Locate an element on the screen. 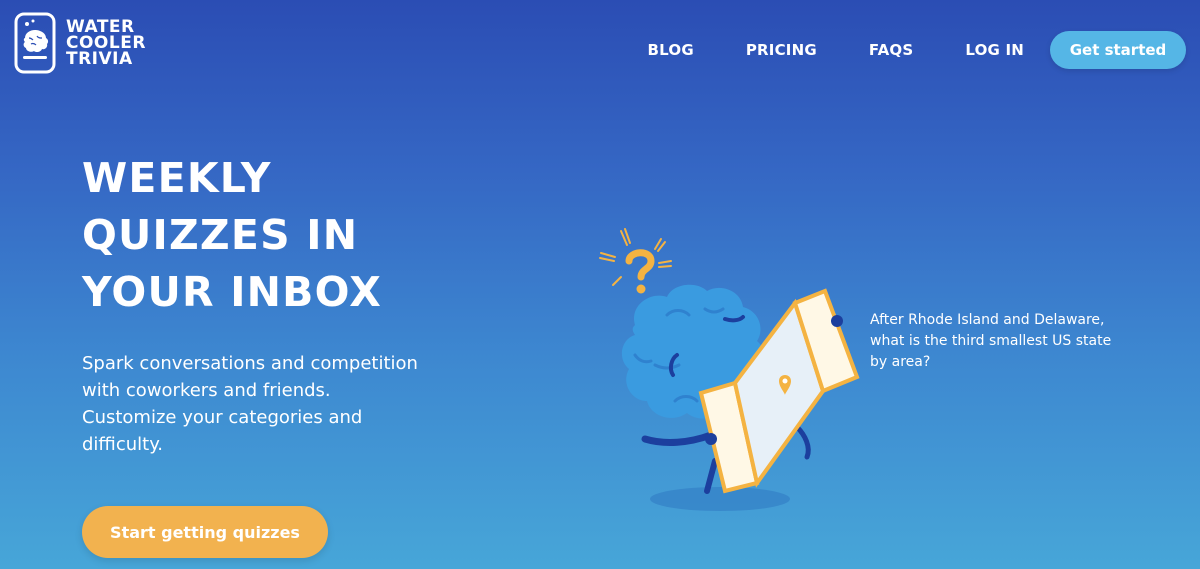  trivia-question-line-1: After Rhode Island and Delaware, is located at coordinates (987, 320).